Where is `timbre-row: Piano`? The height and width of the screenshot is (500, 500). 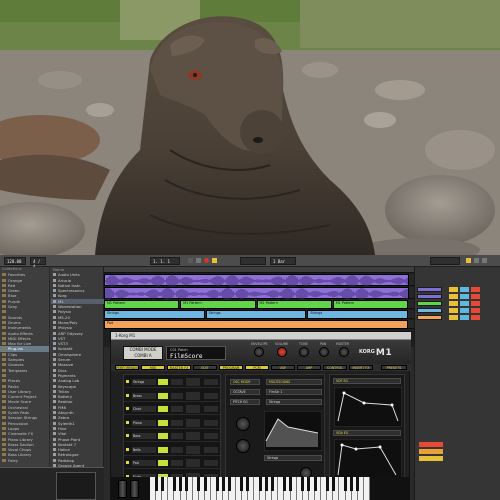
timbre-row: Piano is located at coordinates (173, 423).